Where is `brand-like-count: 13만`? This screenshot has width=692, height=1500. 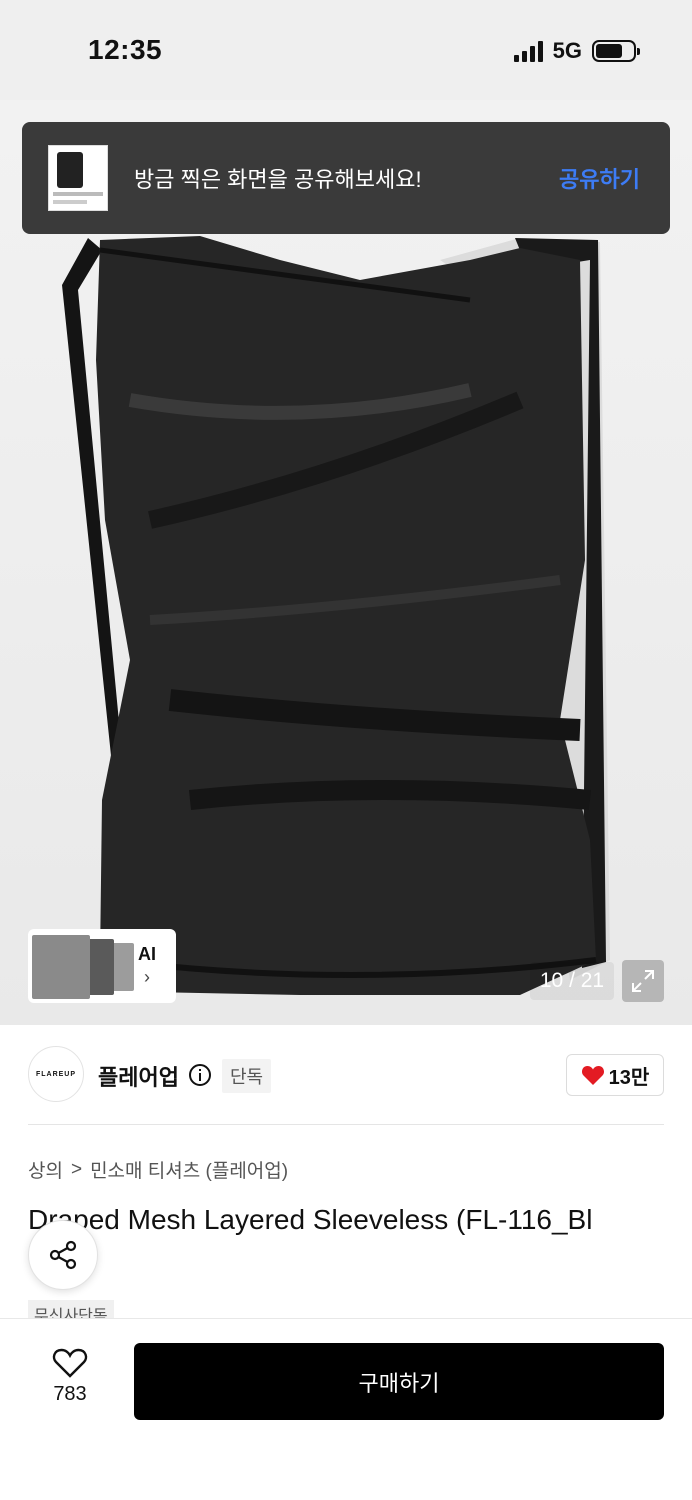 brand-like-count: 13만 is located at coordinates (629, 1077).